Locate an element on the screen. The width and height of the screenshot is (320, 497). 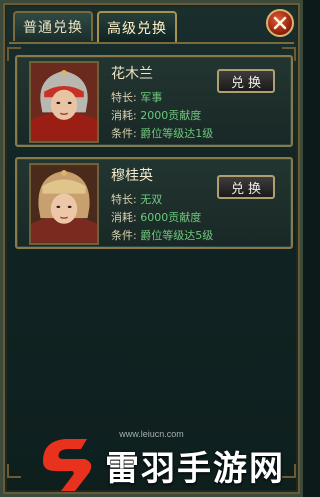
cost-row: 消耗: 6000贡献度 is located at coordinates (156, 217).